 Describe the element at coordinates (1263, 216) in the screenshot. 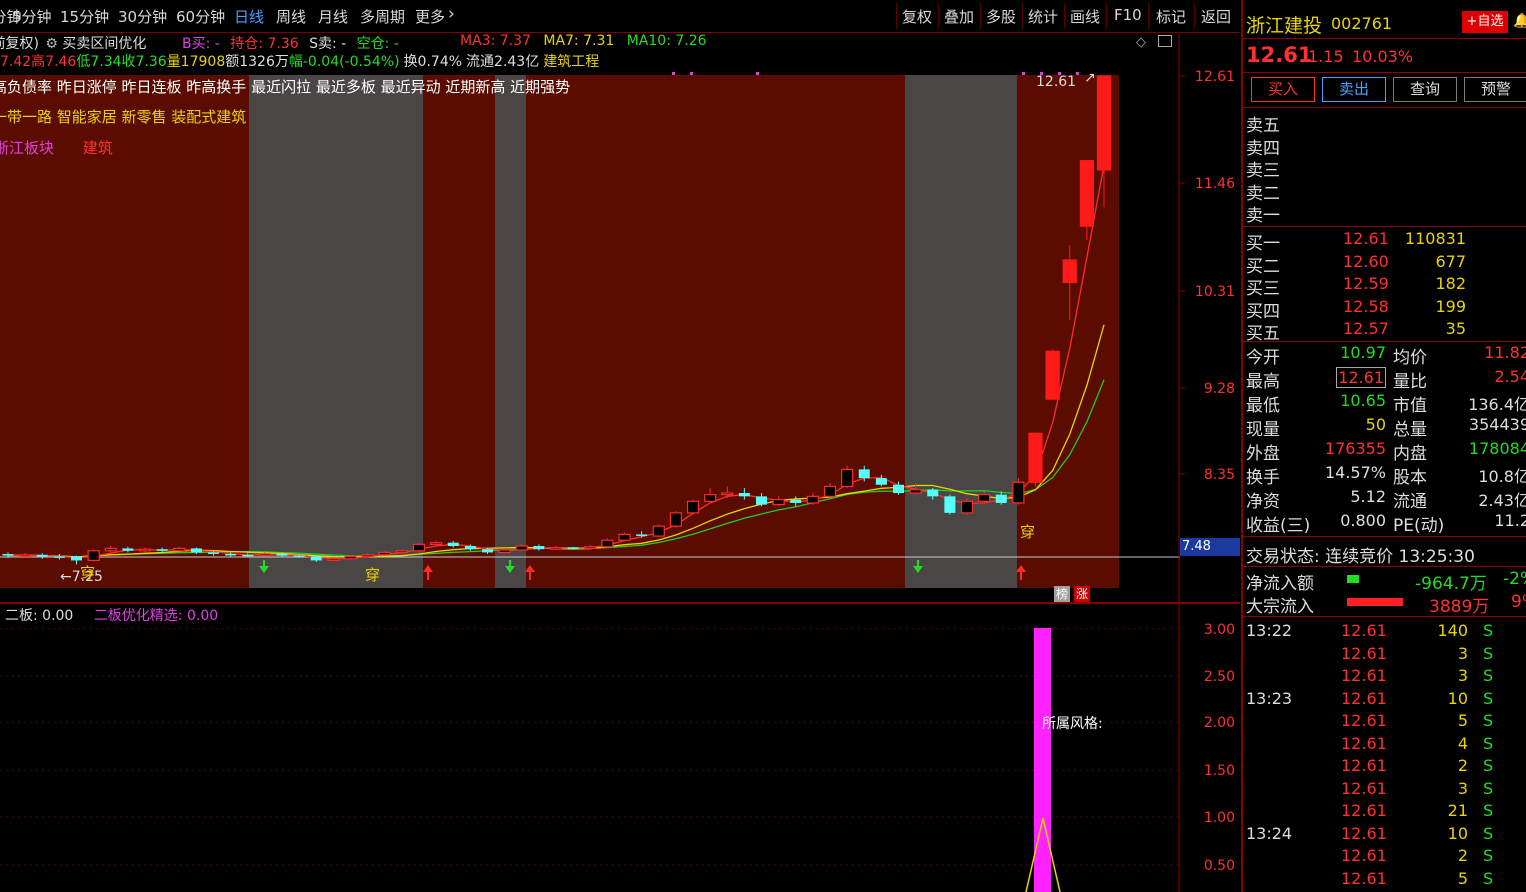

I see `sell-level-1: 卖一` at that location.